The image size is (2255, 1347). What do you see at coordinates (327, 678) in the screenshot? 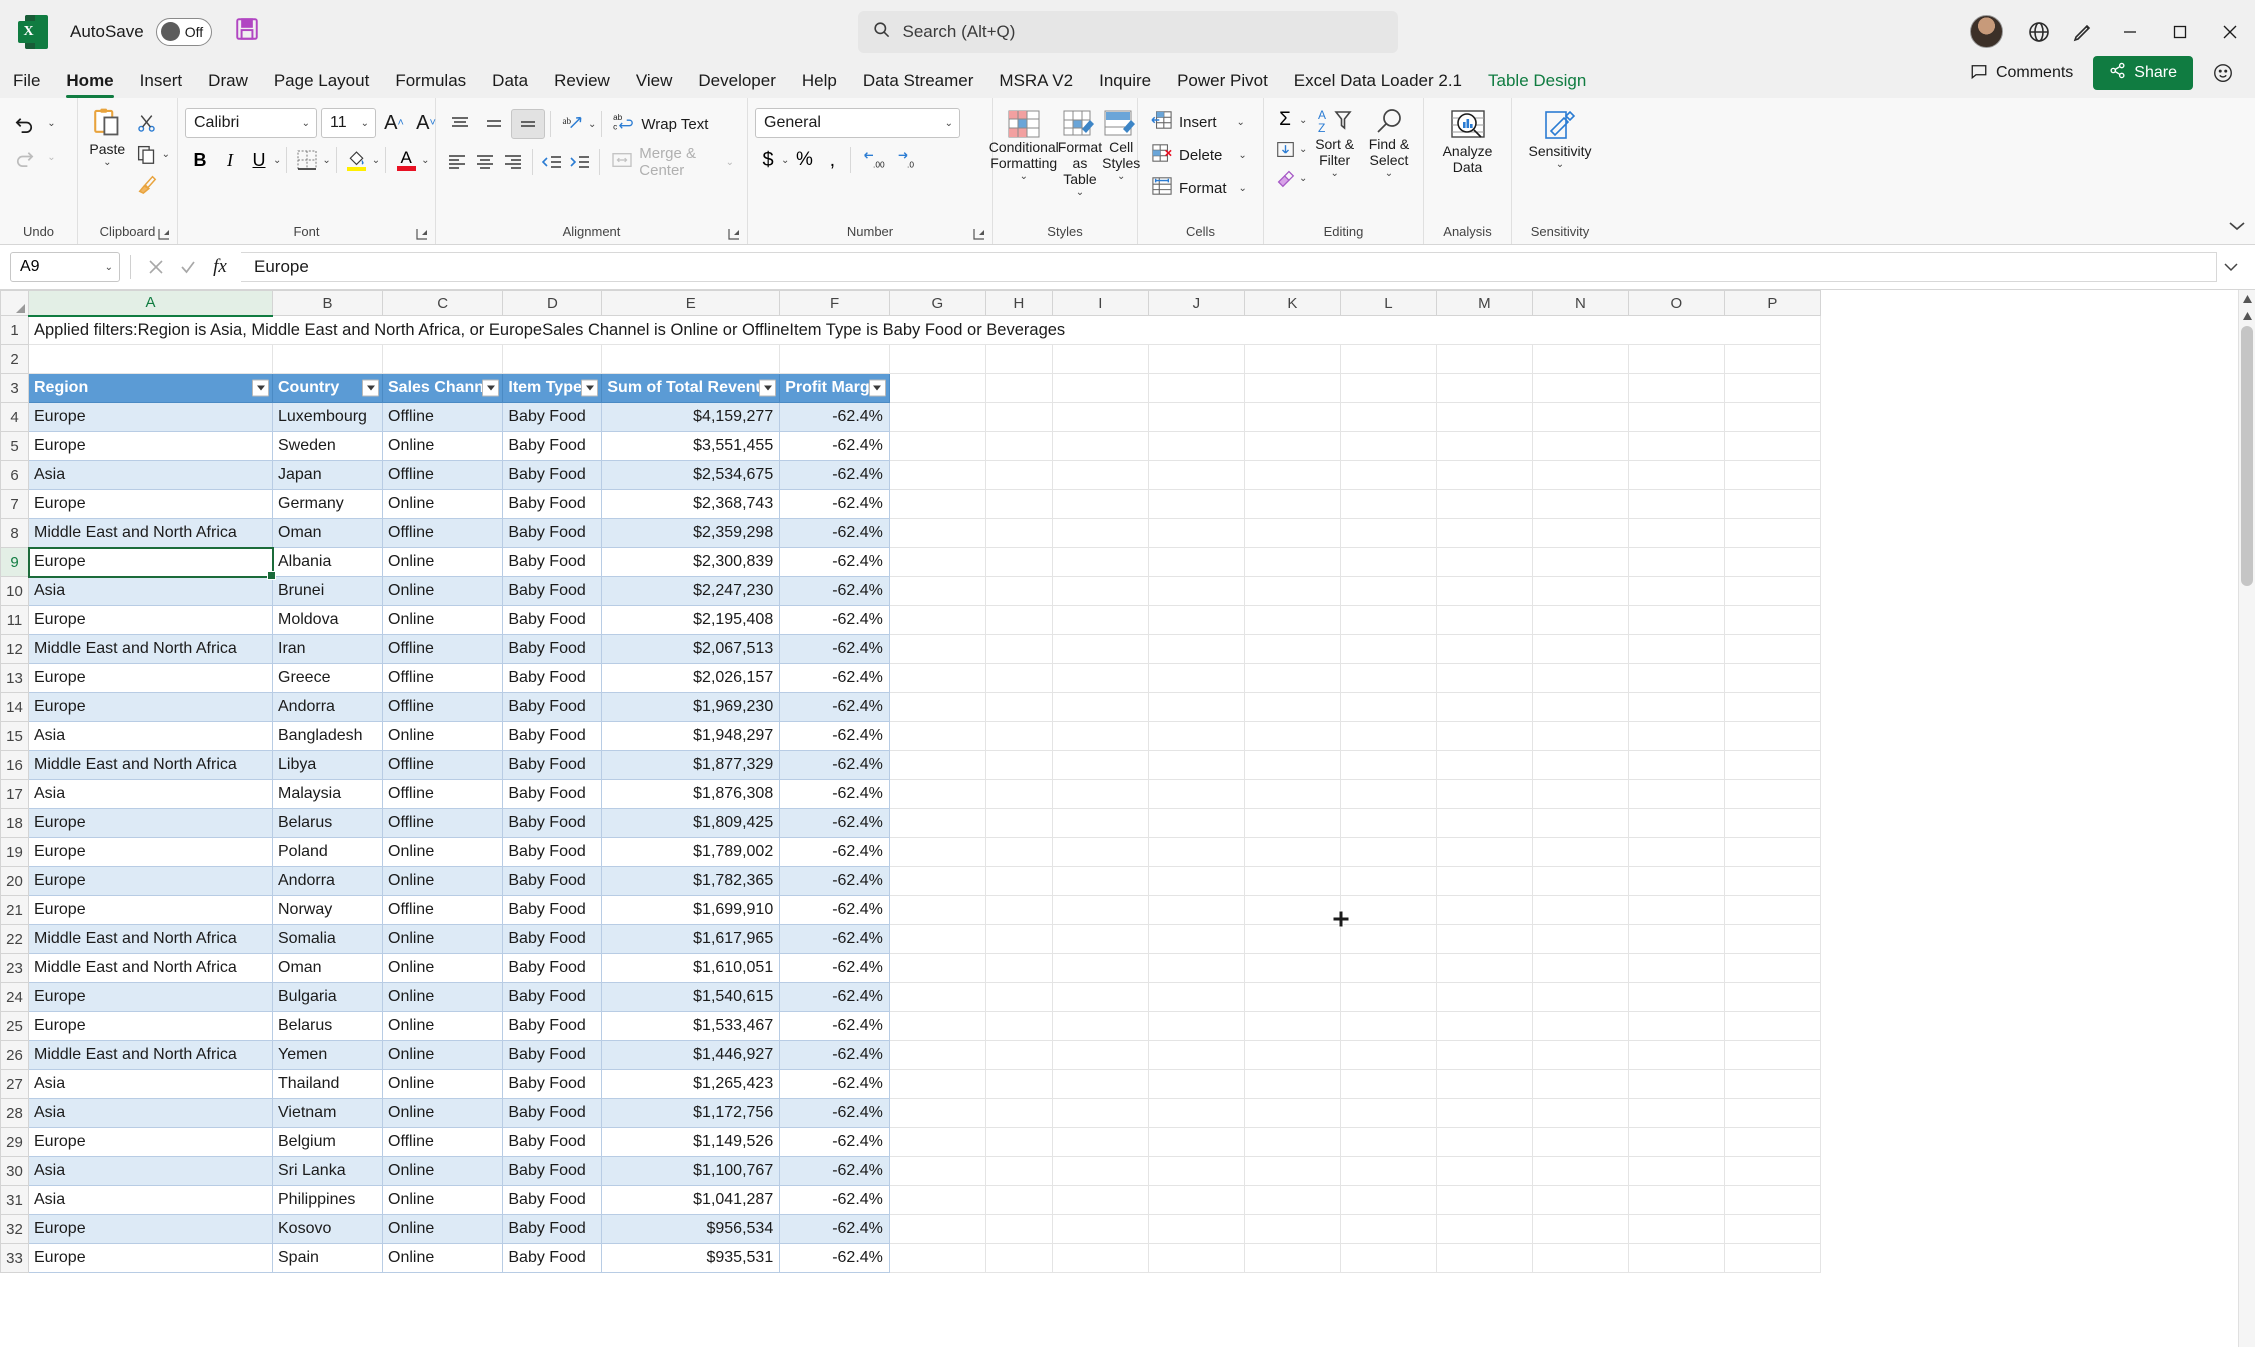
I see `cell-B13: Greece` at bounding box center [327, 678].